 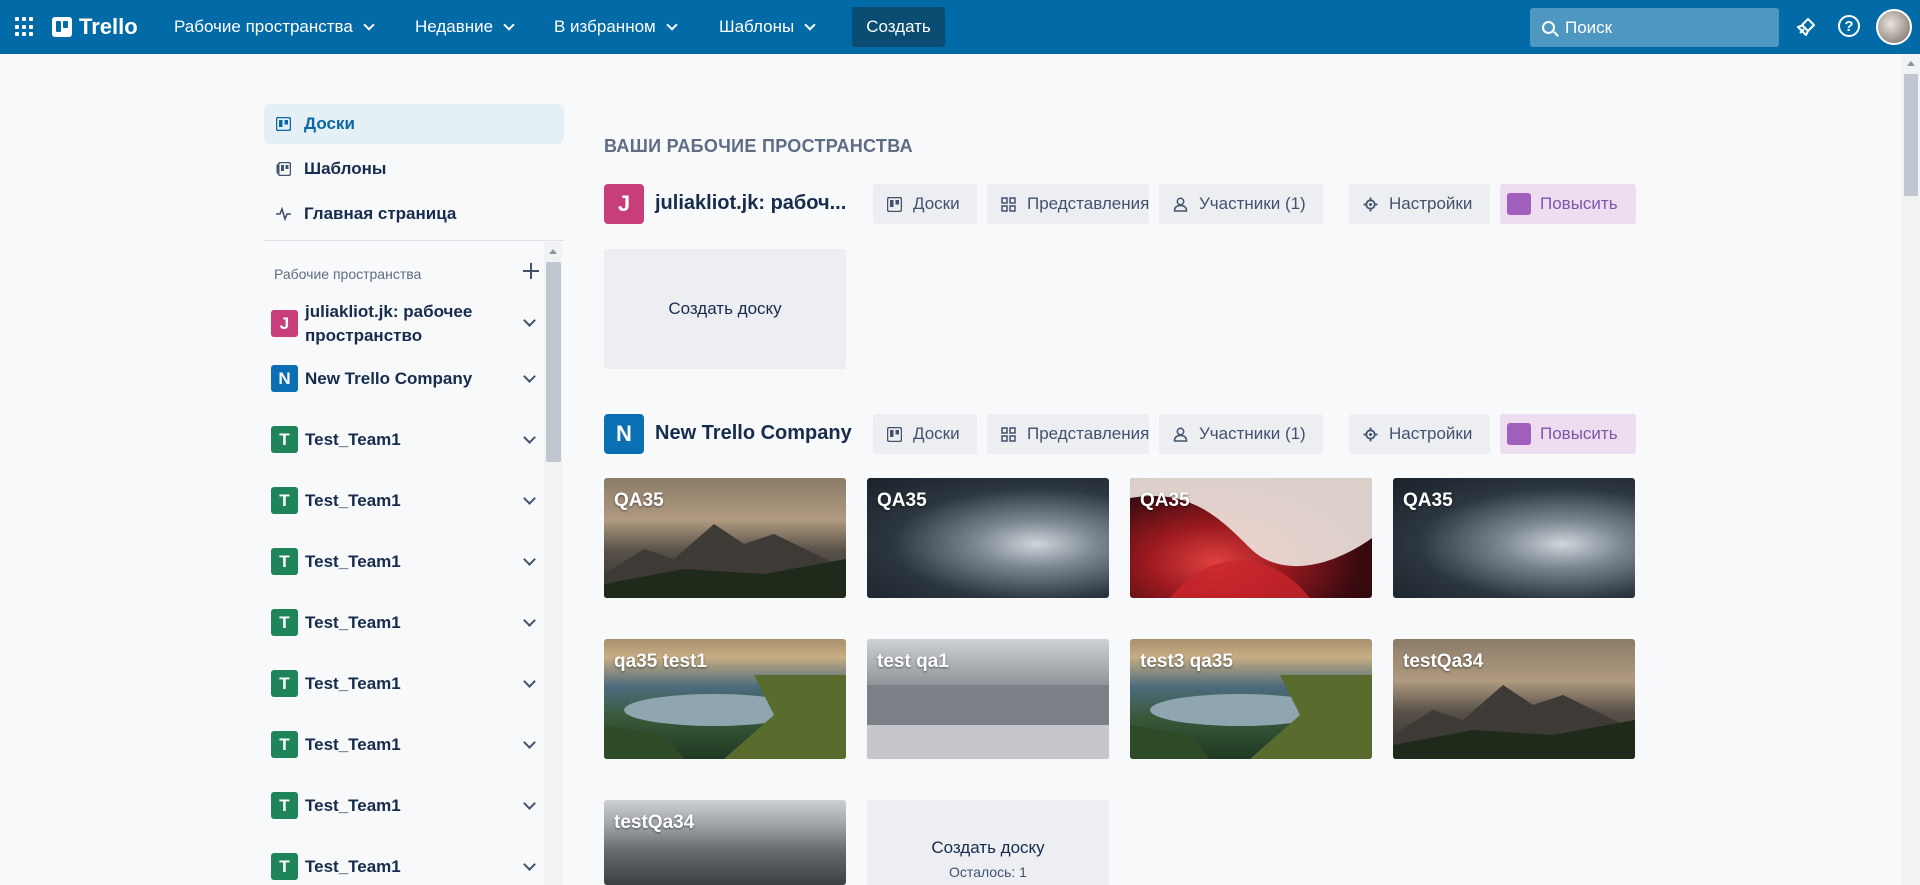 I want to click on nav-starred: В избранном, so click(x=615, y=27).